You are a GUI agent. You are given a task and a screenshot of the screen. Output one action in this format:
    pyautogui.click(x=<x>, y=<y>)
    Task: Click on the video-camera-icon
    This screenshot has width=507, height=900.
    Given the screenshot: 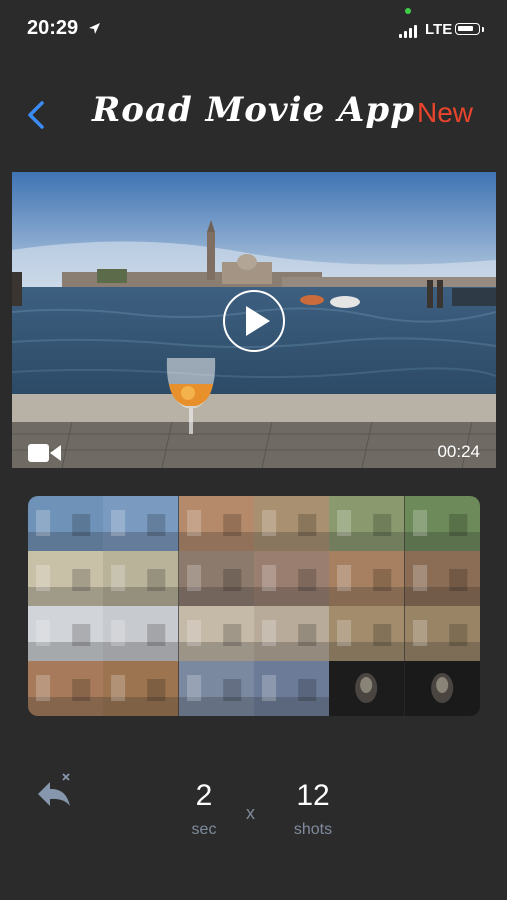 What is the action you would take?
    pyautogui.click(x=44, y=453)
    